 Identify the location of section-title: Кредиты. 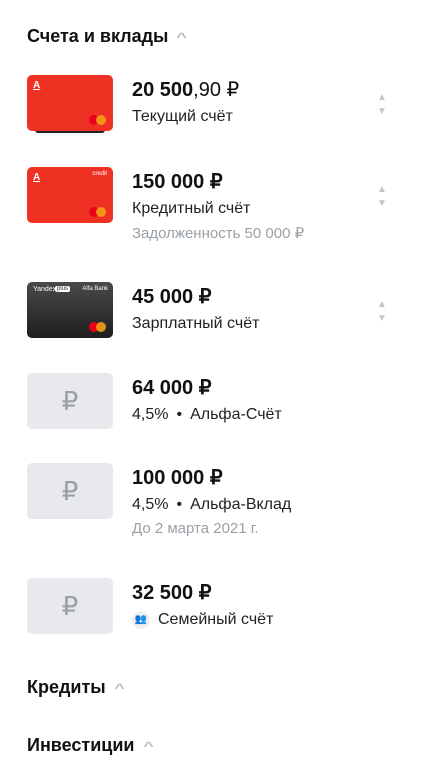
(66, 687).